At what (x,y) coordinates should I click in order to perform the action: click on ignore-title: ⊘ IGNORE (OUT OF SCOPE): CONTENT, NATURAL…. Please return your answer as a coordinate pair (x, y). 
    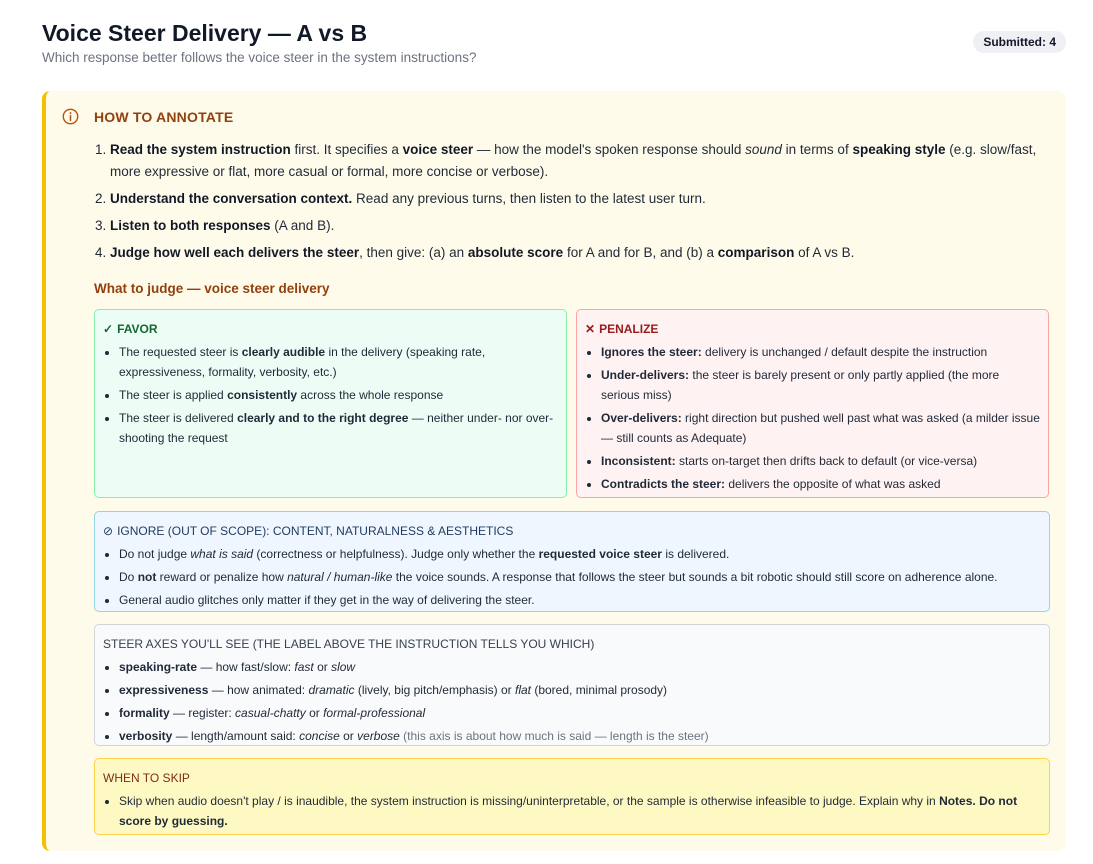
    Looking at the image, I should click on (572, 531).